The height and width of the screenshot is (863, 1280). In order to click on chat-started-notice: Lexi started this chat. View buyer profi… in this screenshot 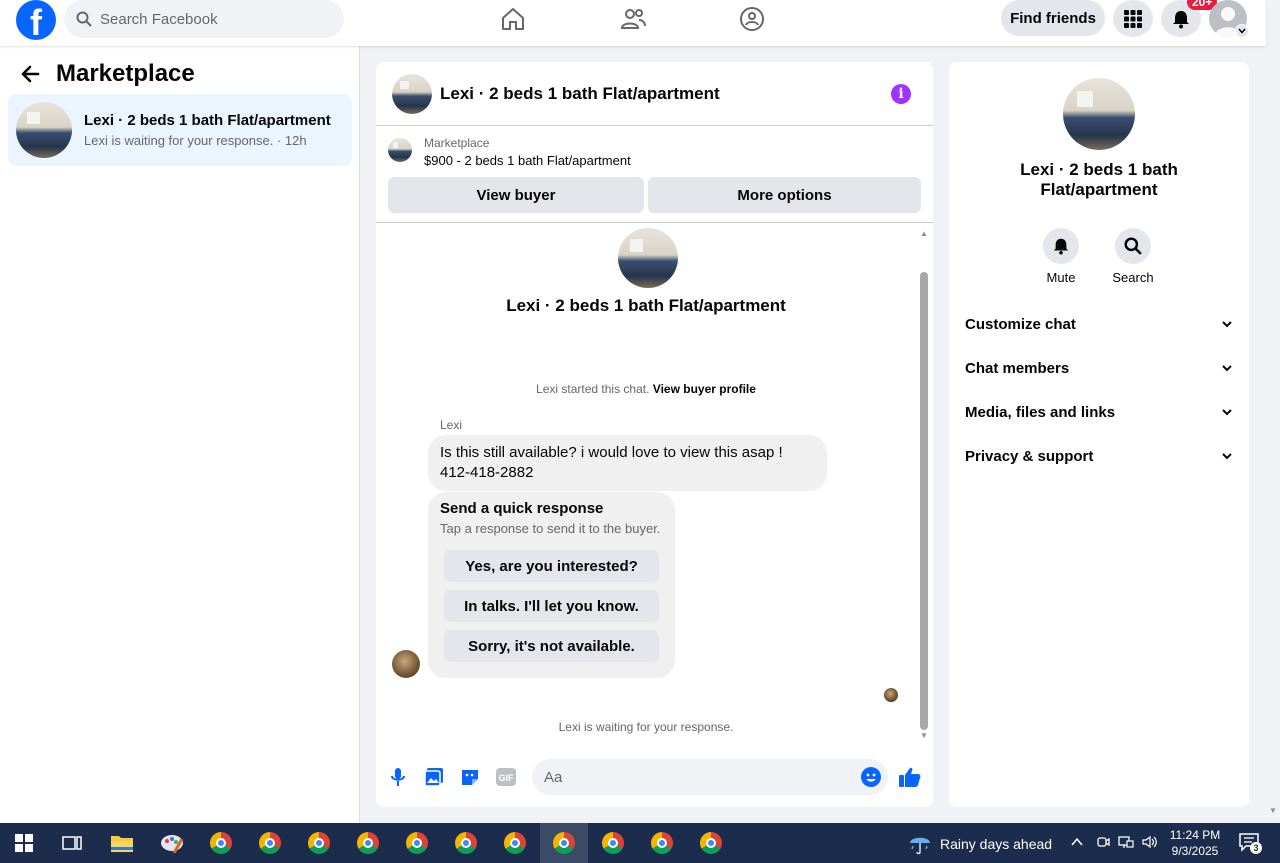, I will do `click(646, 389)`.